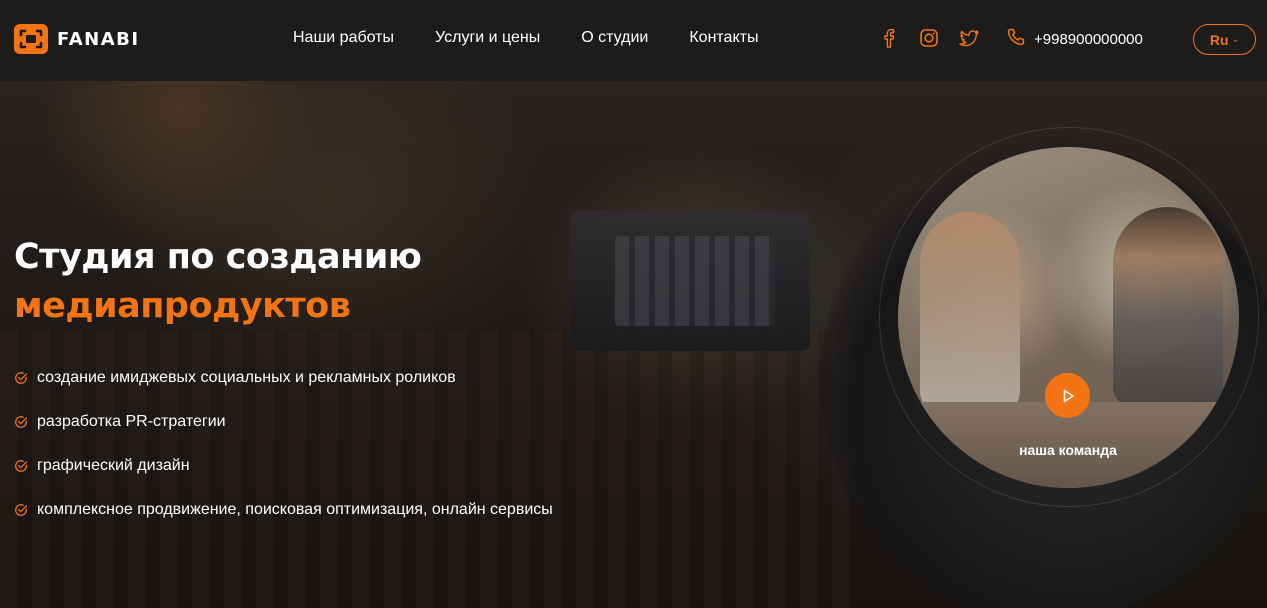  Describe the element at coordinates (218, 282) in the screenshot. I see `hero-title: Студия по созданию медиапродуктов` at that location.